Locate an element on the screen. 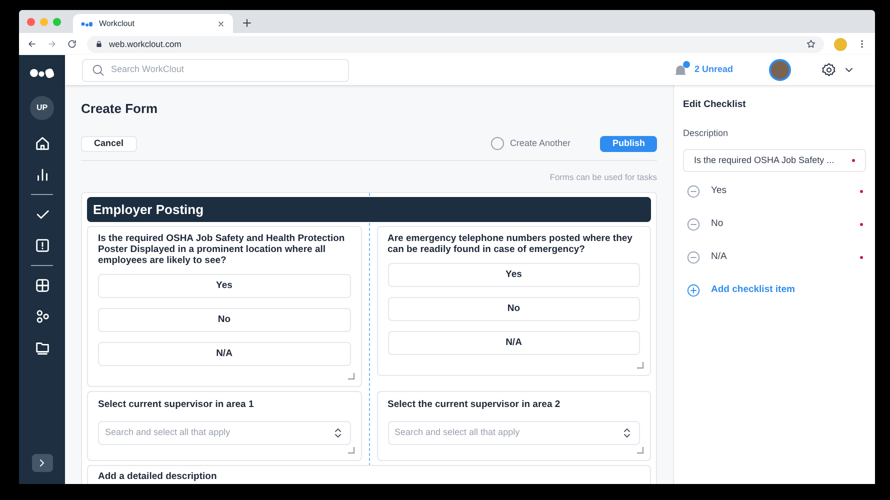 The image size is (890, 500). alert-square-icon is located at coordinates (42, 245).